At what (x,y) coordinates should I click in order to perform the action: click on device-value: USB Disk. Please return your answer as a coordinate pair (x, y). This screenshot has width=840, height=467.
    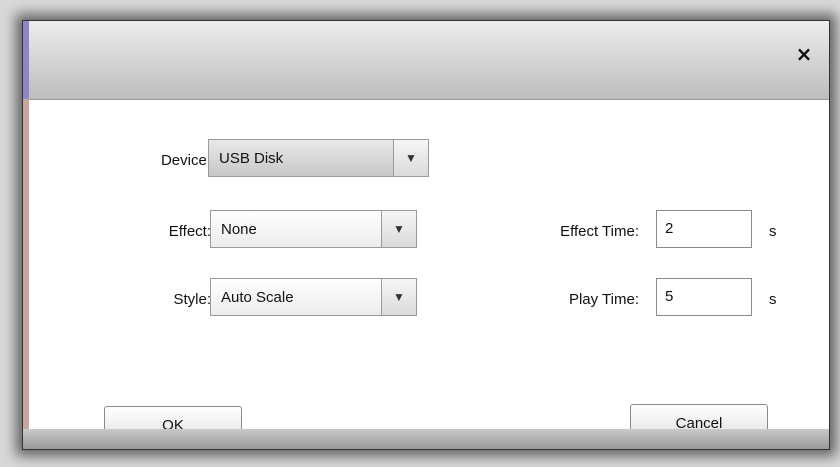
    Looking at the image, I should click on (251, 158).